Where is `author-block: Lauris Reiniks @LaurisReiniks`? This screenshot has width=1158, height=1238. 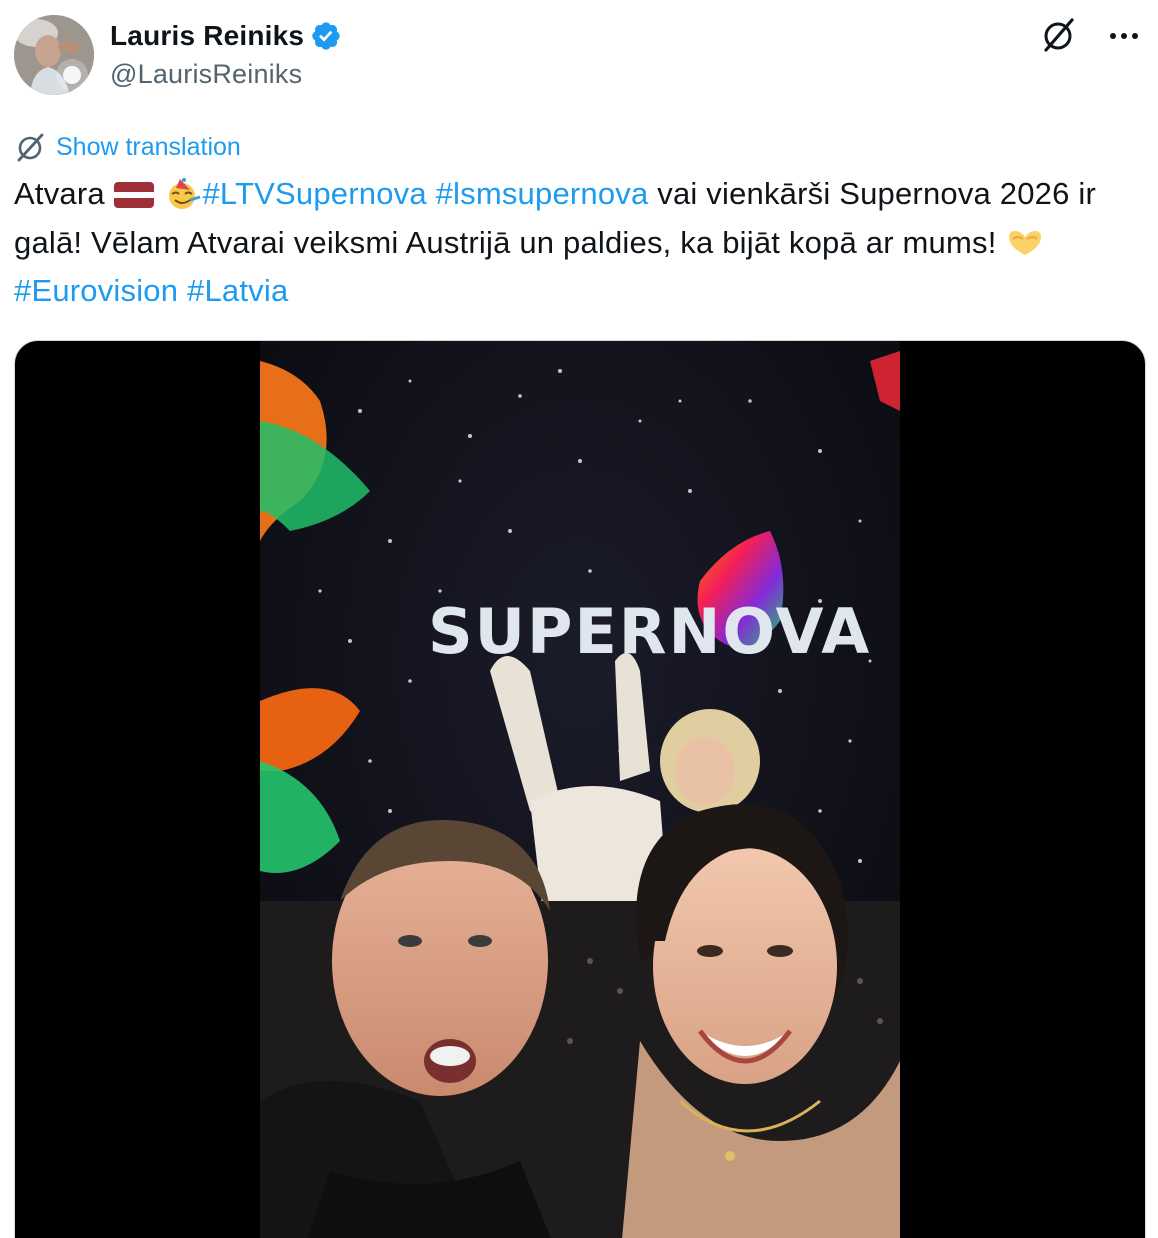
author-block: Lauris Reiniks @LaurisReiniks is located at coordinates (226, 54).